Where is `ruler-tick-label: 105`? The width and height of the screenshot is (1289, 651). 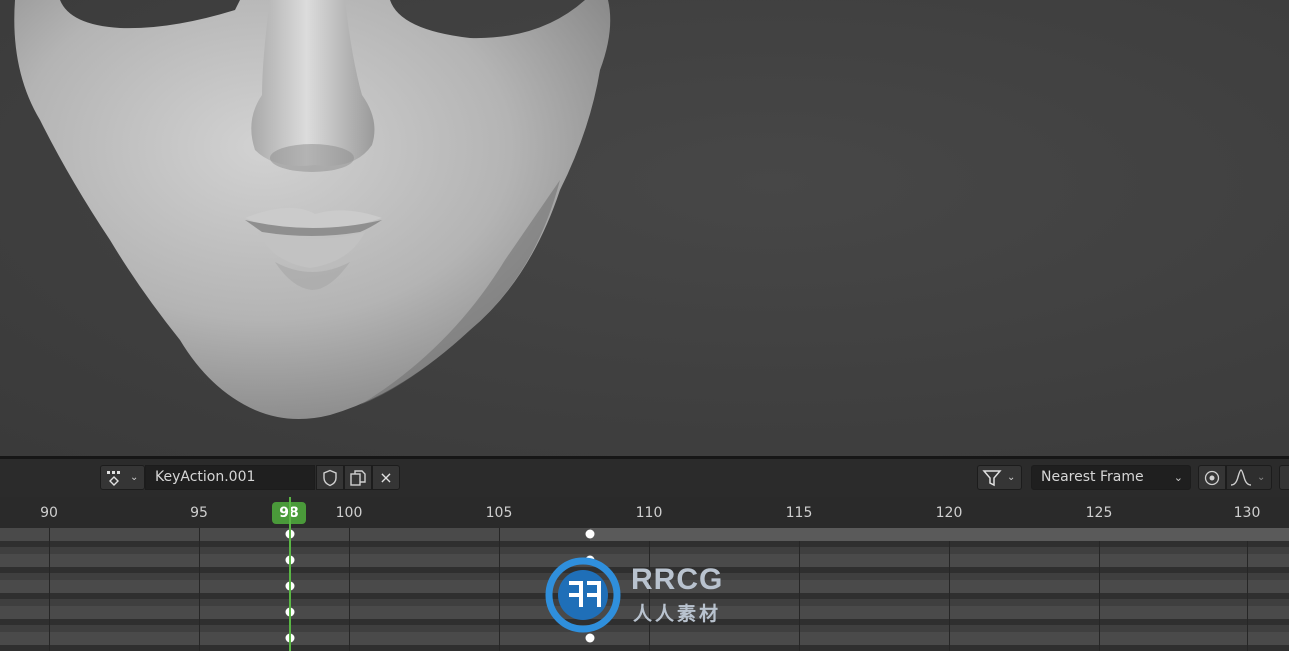 ruler-tick-label: 105 is located at coordinates (499, 513).